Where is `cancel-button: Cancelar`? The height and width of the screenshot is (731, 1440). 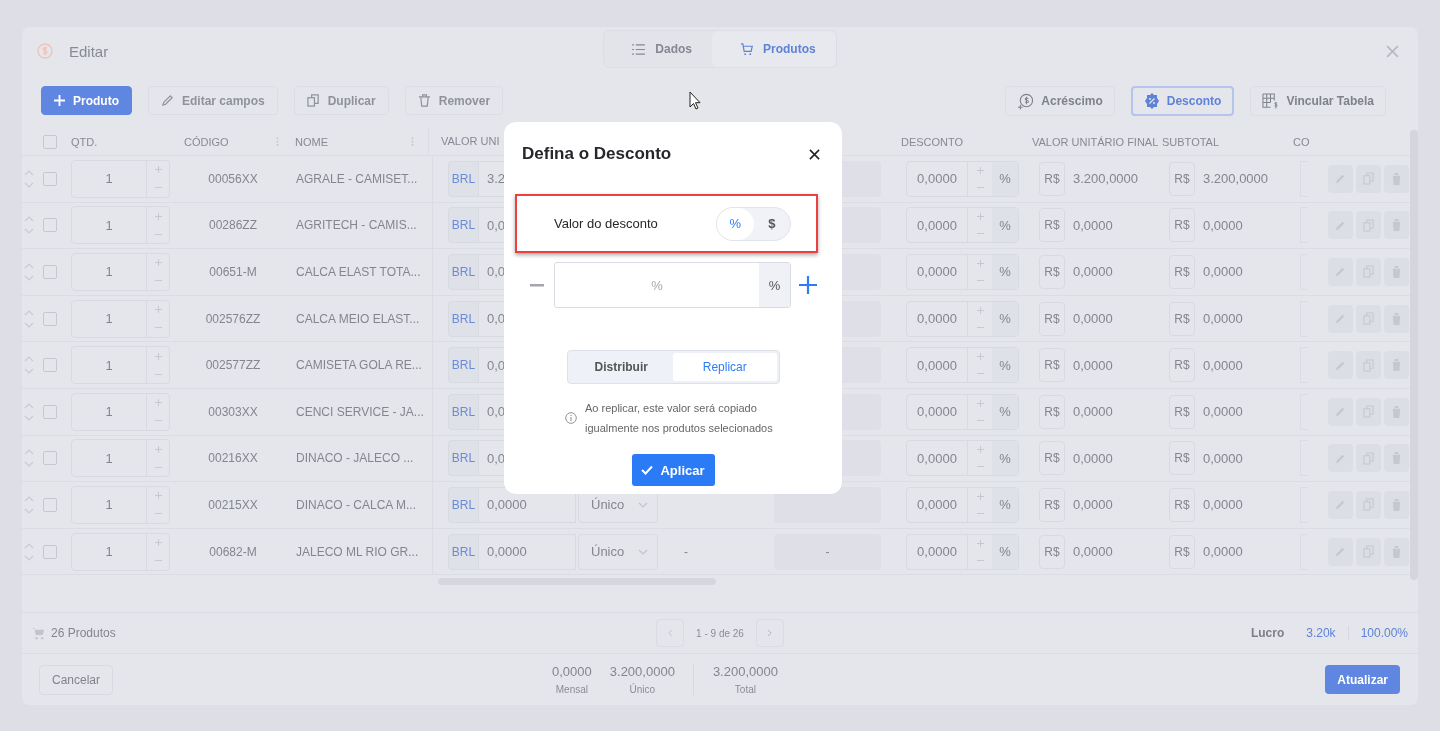 cancel-button: Cancelar is located at coordinates (76, 679).